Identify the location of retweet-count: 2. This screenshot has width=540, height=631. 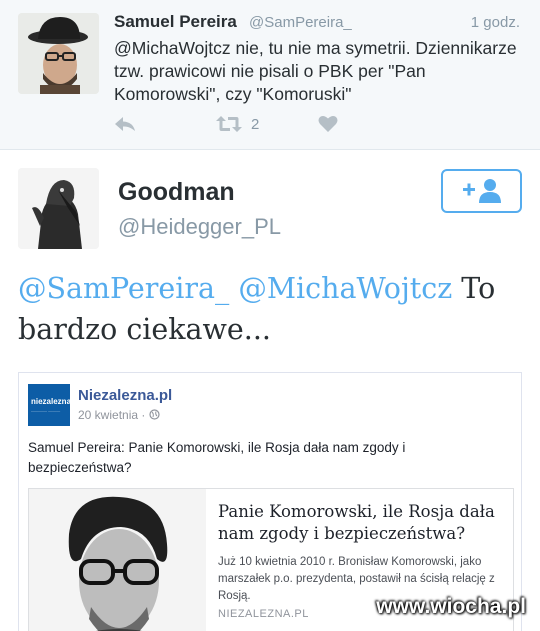
(255, 124).